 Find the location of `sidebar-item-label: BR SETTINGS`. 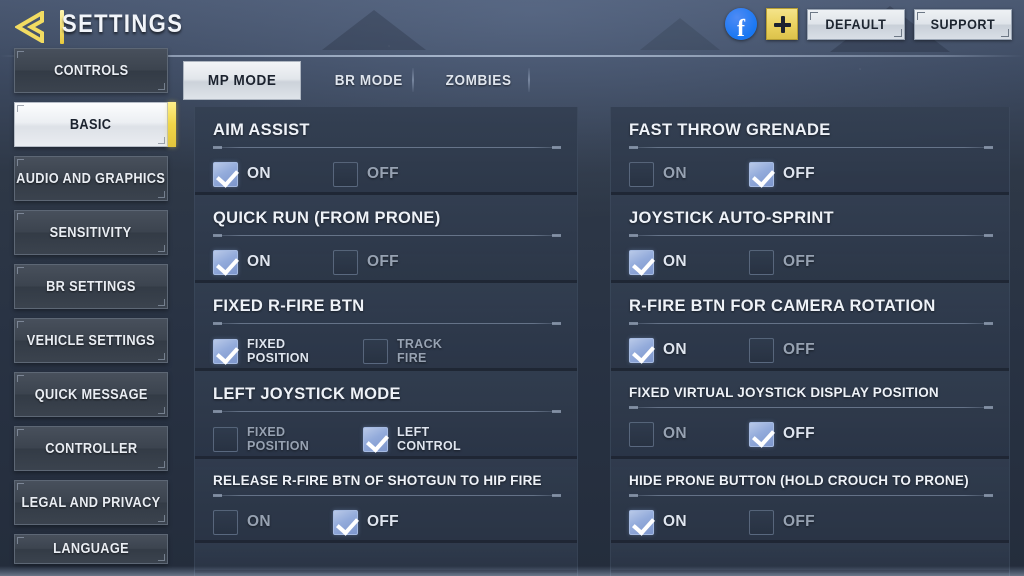

sidebar-item-label: BR SETTINGS is located at coordinates (91, 286).